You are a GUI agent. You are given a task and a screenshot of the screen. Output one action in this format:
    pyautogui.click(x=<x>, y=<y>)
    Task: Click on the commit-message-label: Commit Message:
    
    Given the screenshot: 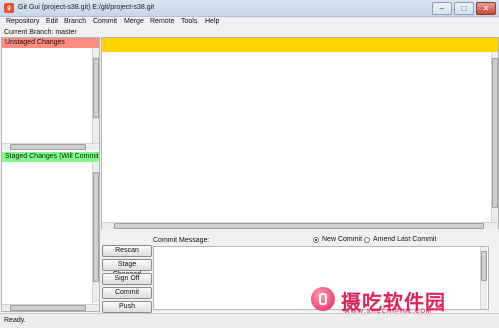 What is the action you would take?
    pyautogui.click(x=181, y=240)
    